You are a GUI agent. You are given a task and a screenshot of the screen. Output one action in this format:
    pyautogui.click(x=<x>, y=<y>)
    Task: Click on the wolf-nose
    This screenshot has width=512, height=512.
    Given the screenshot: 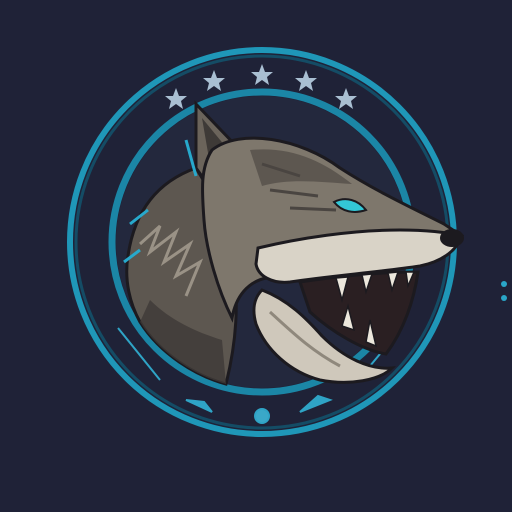 What is the action you would take?
    pyautogui.click(x=452, y=238)
    